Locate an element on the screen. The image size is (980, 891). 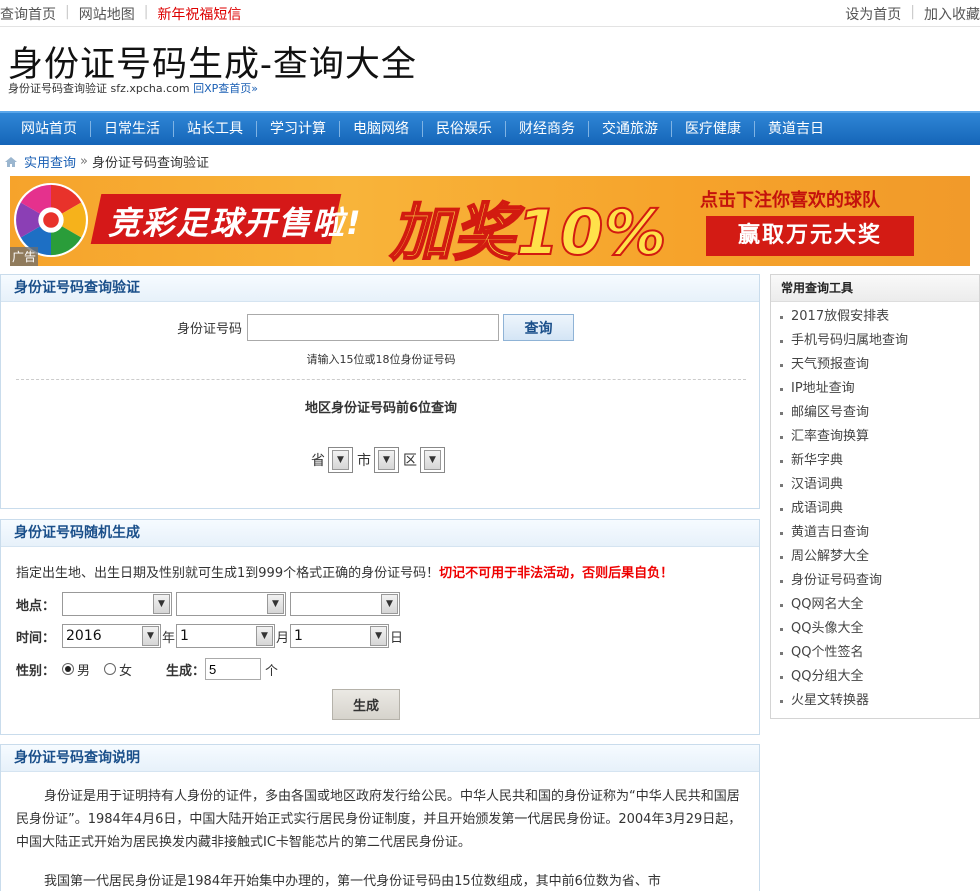
tool-link: 天气预报查询 is located at coordinates (879, 365).